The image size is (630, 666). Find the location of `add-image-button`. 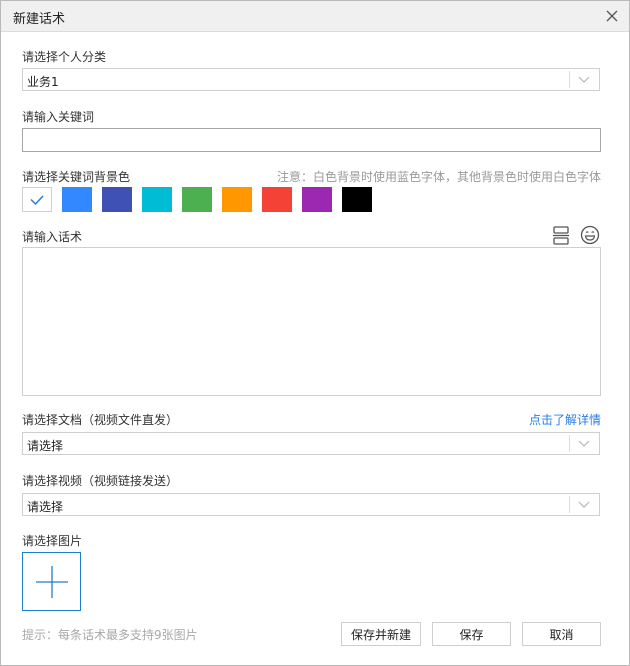

add-image-button is located at coordinates (51, 581).